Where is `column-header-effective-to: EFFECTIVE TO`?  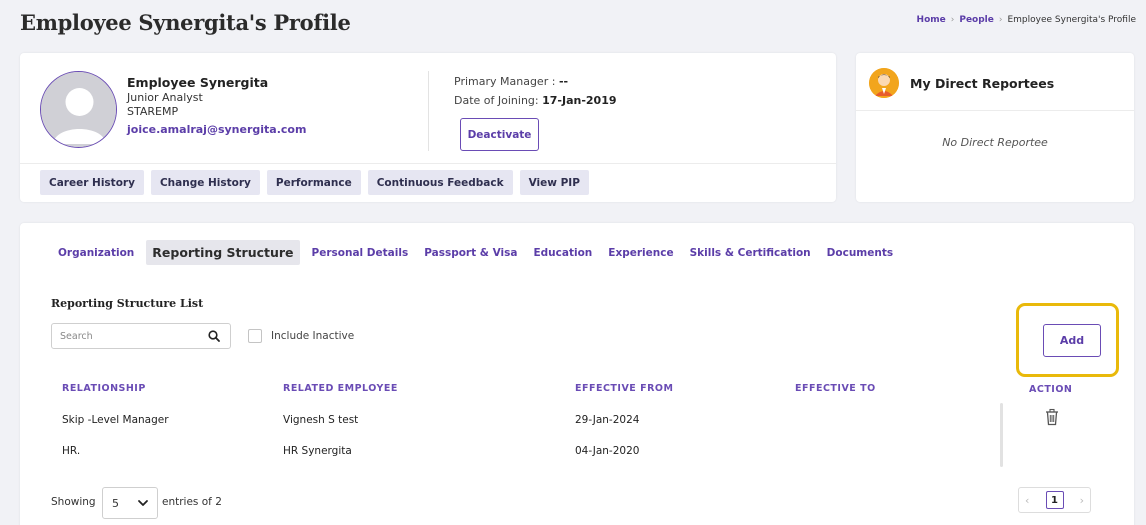
column-header-effective-to: EFFECTIVE TO is located at coordinates (835, 388).